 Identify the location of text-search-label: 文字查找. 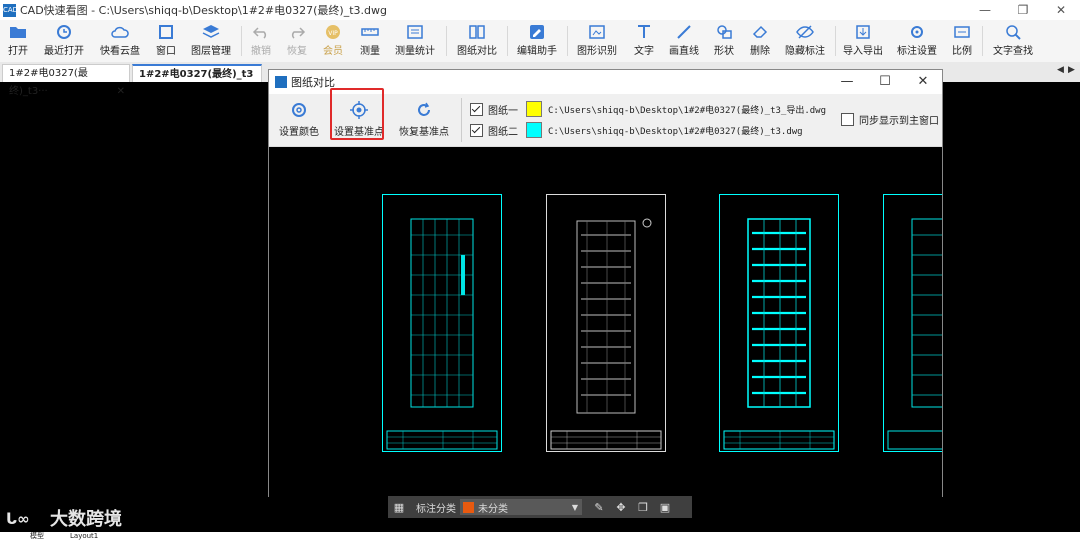
(1013, 51).